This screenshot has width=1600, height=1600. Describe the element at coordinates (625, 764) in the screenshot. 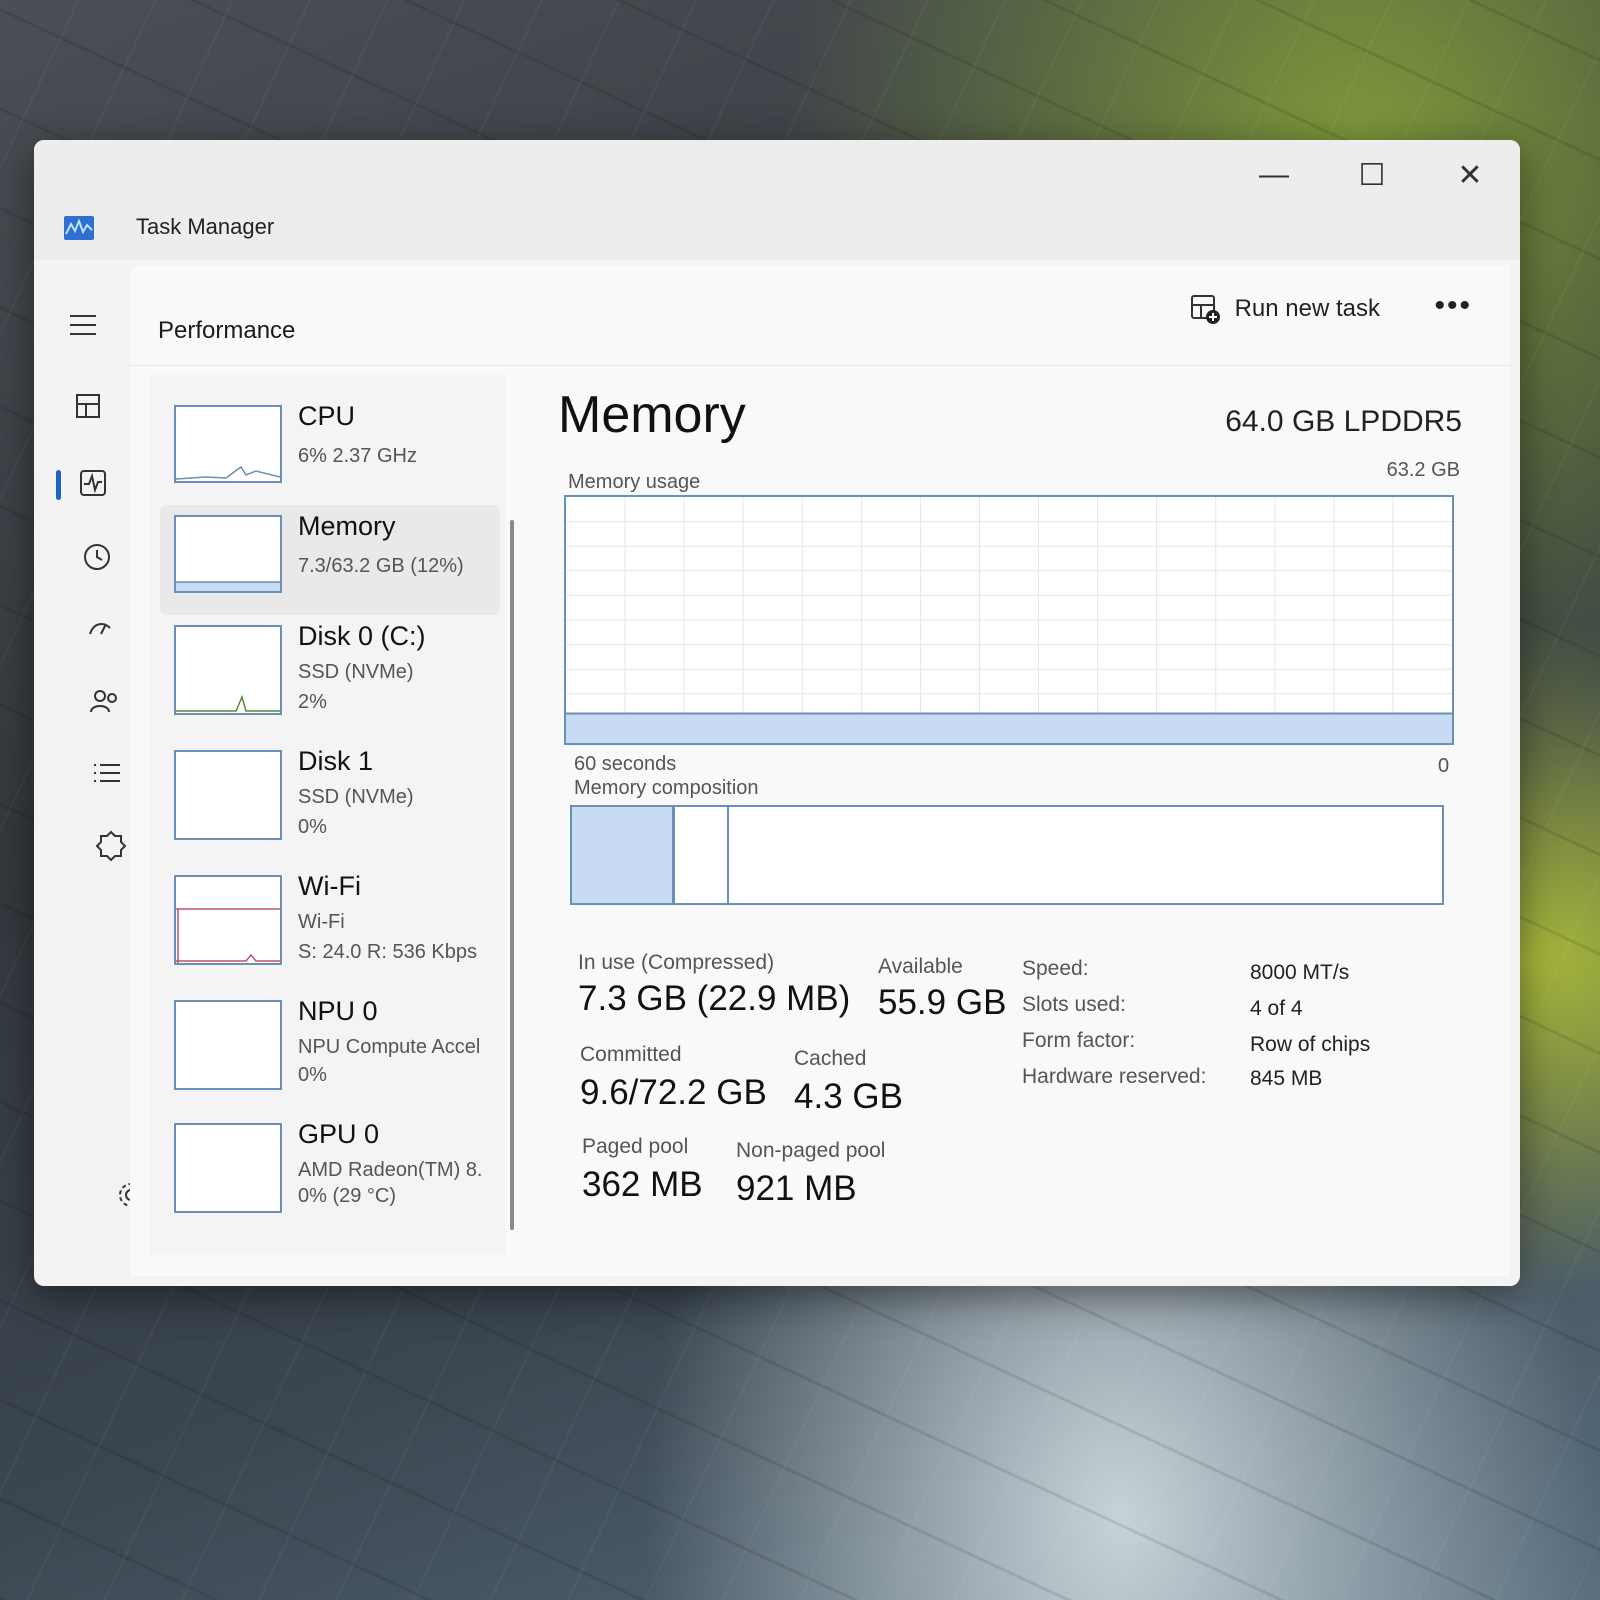

I see `graph-time-left: 60 seconds` at that location.